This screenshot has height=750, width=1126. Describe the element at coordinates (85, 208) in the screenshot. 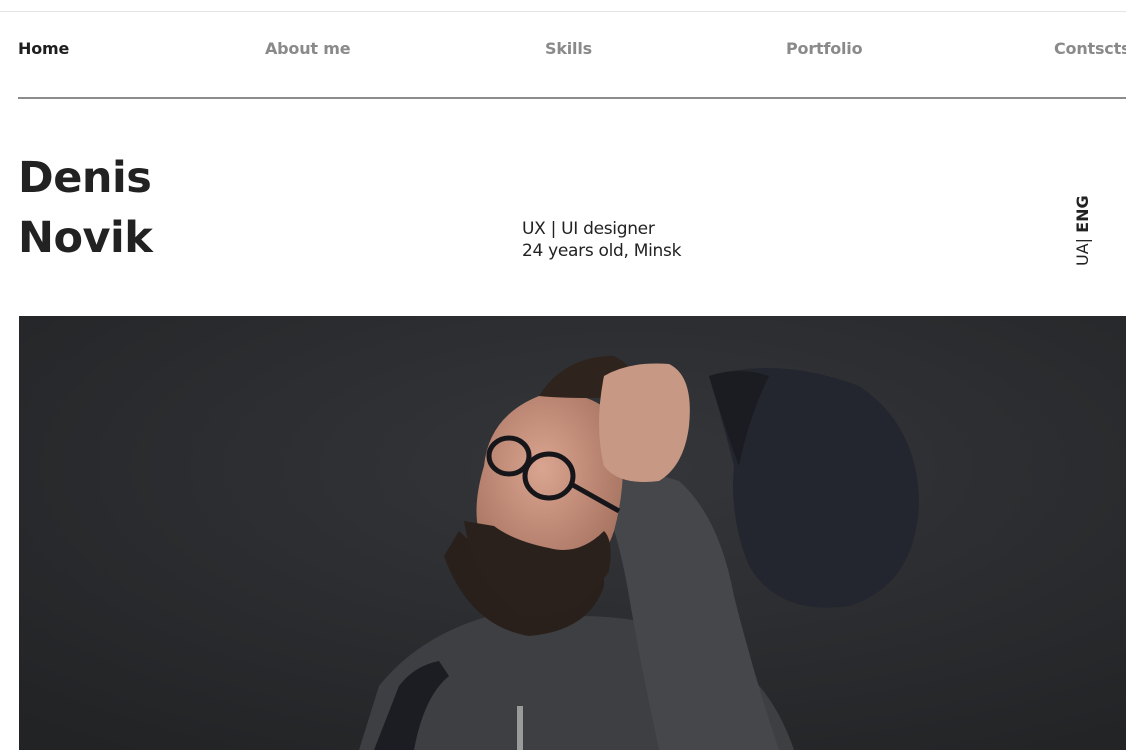

I see `page-title: Denis Novik` at that location.